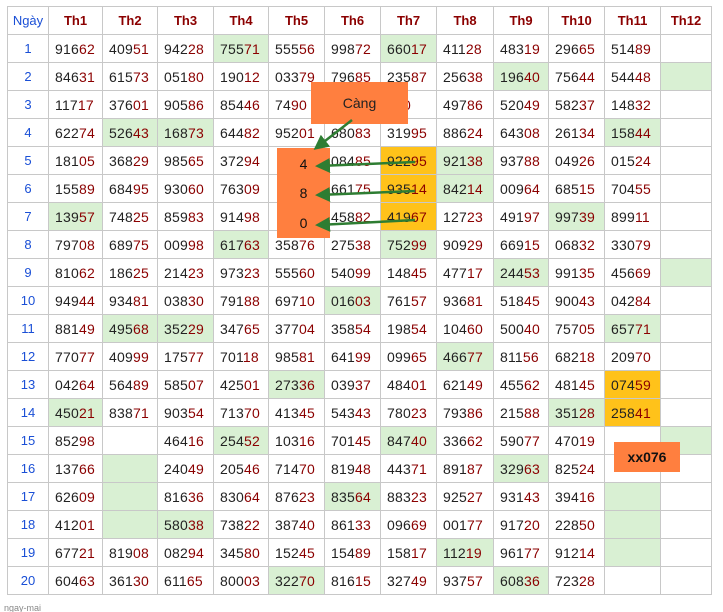 This screenshot has width=723, height=612. What do you see at coordinates (364, 175) in the screenshot?
I see `annotation-arrows` at bounding box center [364, 175].